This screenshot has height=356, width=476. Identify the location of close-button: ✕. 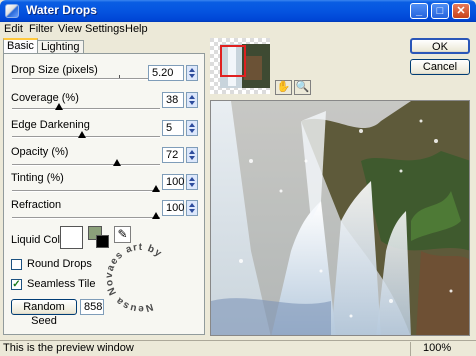
(461, 11).